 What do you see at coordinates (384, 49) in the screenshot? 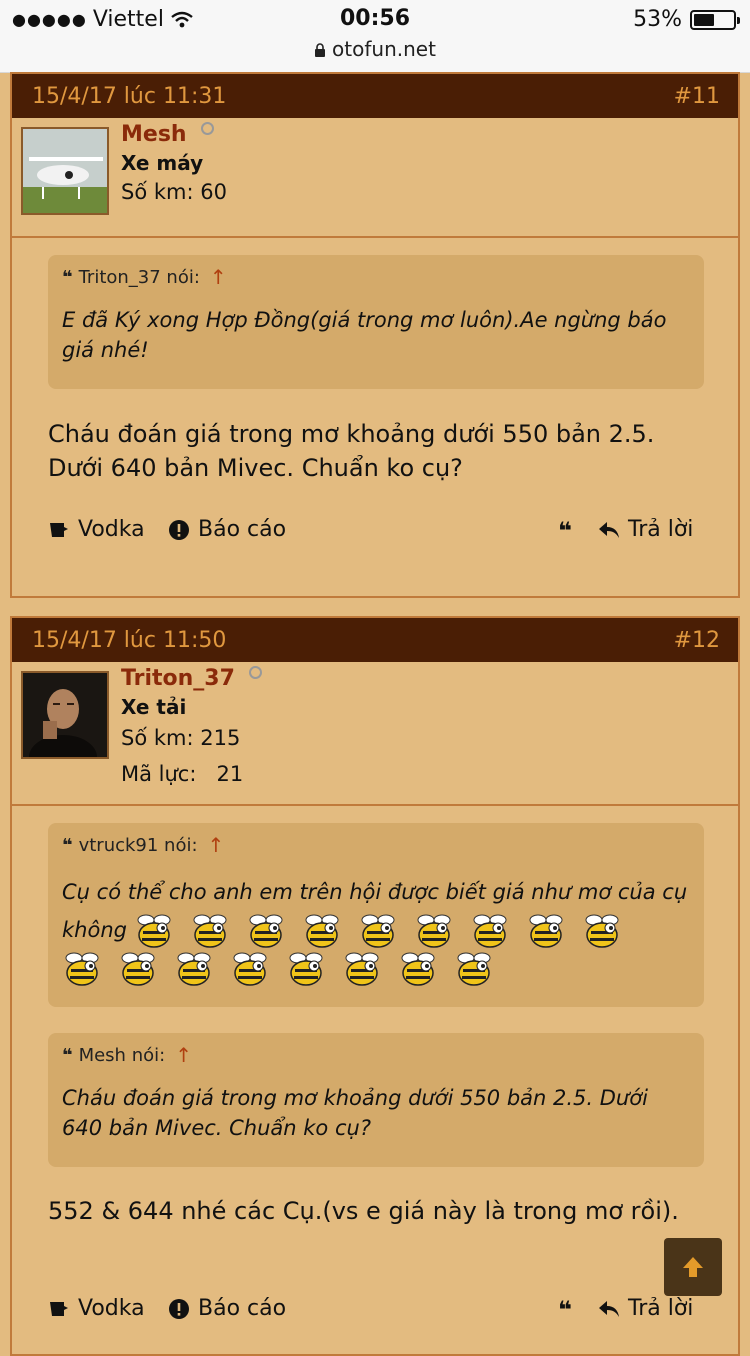
I see `url-text: otofun.net` at bounding box center [384, 49].